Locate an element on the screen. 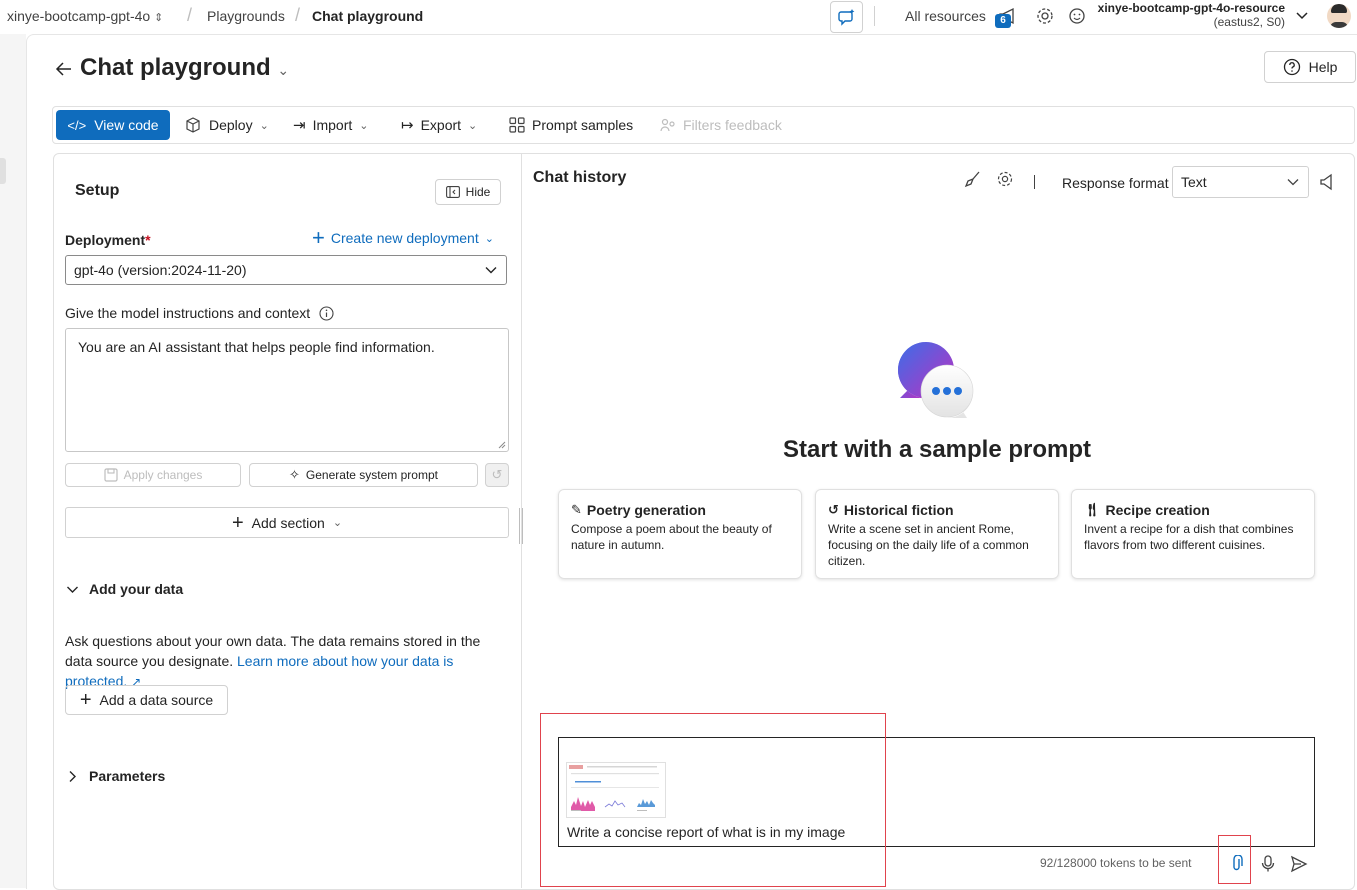 The width and height of the screenshot is (1357, 890). help-button: Help is located at coordinates (1310, 67).